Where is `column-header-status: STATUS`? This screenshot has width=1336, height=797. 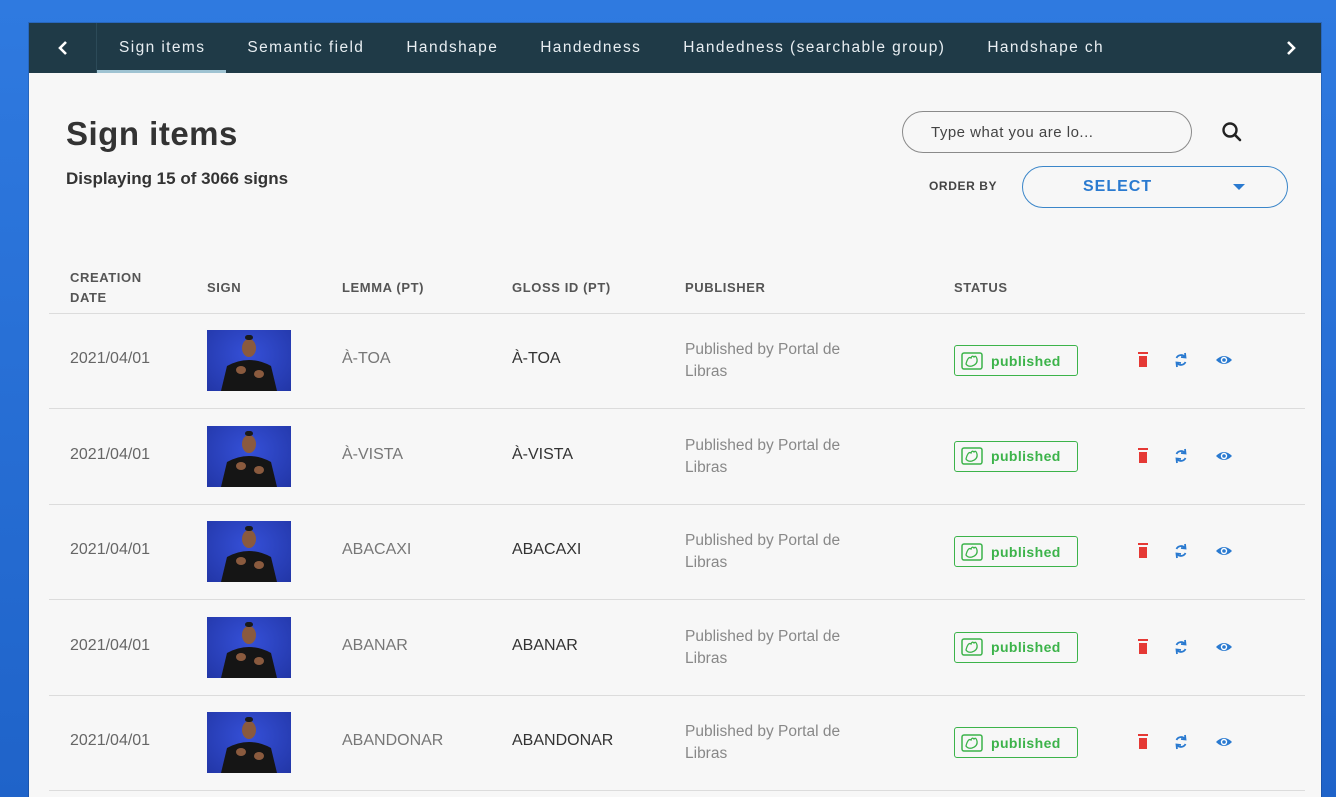 column-header-status: STATUS is located at coordinates (981, 288).